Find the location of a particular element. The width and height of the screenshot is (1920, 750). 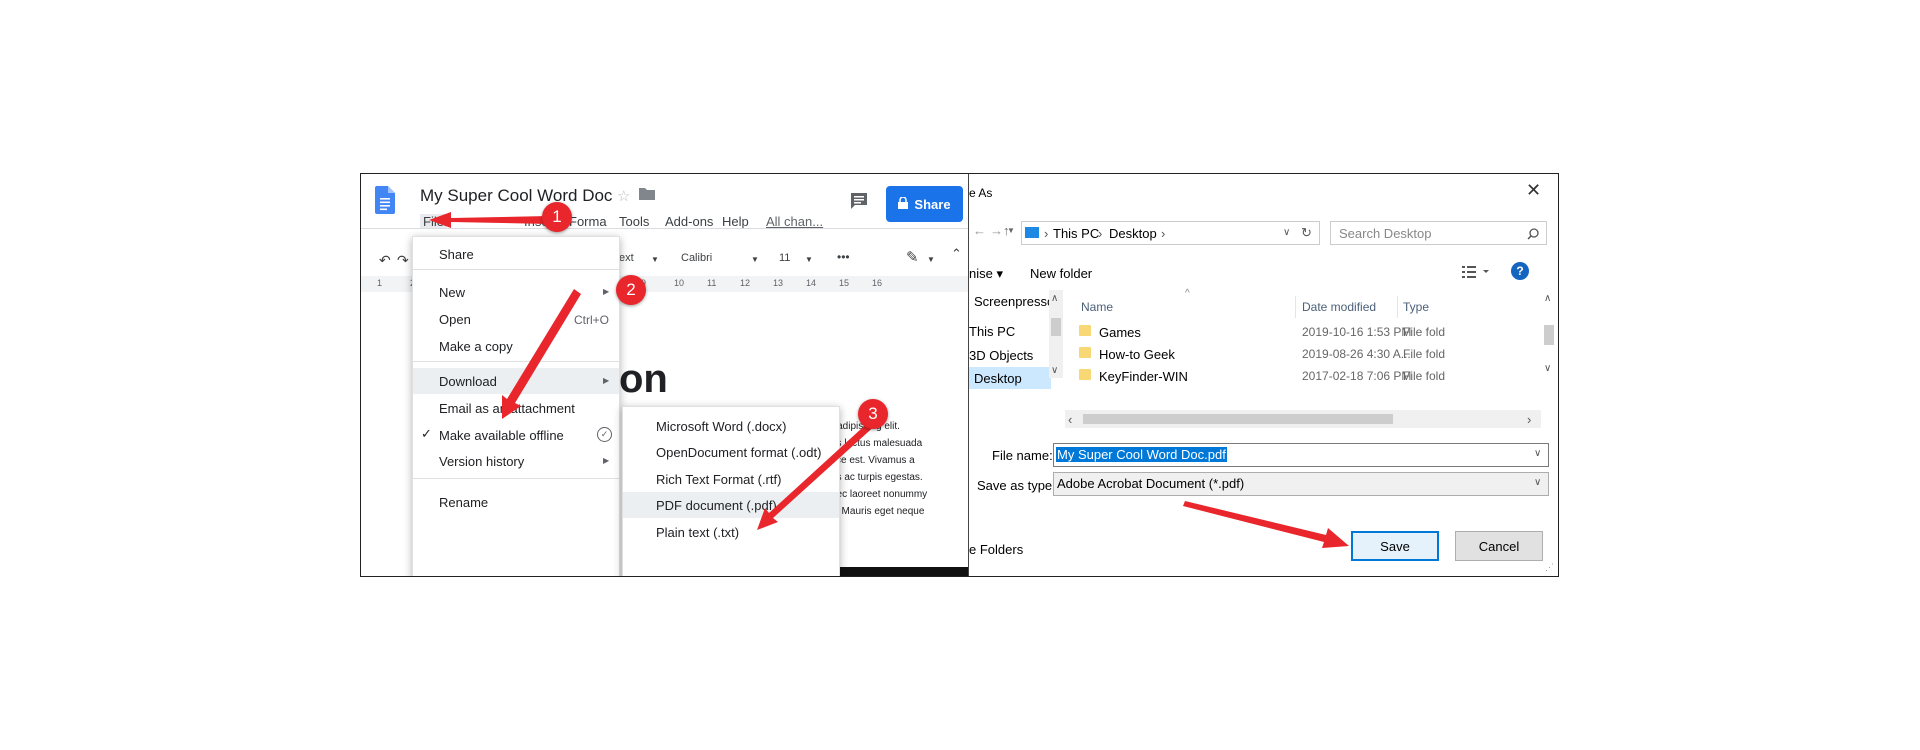

arrow-2-icon is located at coordinates (541, 354).